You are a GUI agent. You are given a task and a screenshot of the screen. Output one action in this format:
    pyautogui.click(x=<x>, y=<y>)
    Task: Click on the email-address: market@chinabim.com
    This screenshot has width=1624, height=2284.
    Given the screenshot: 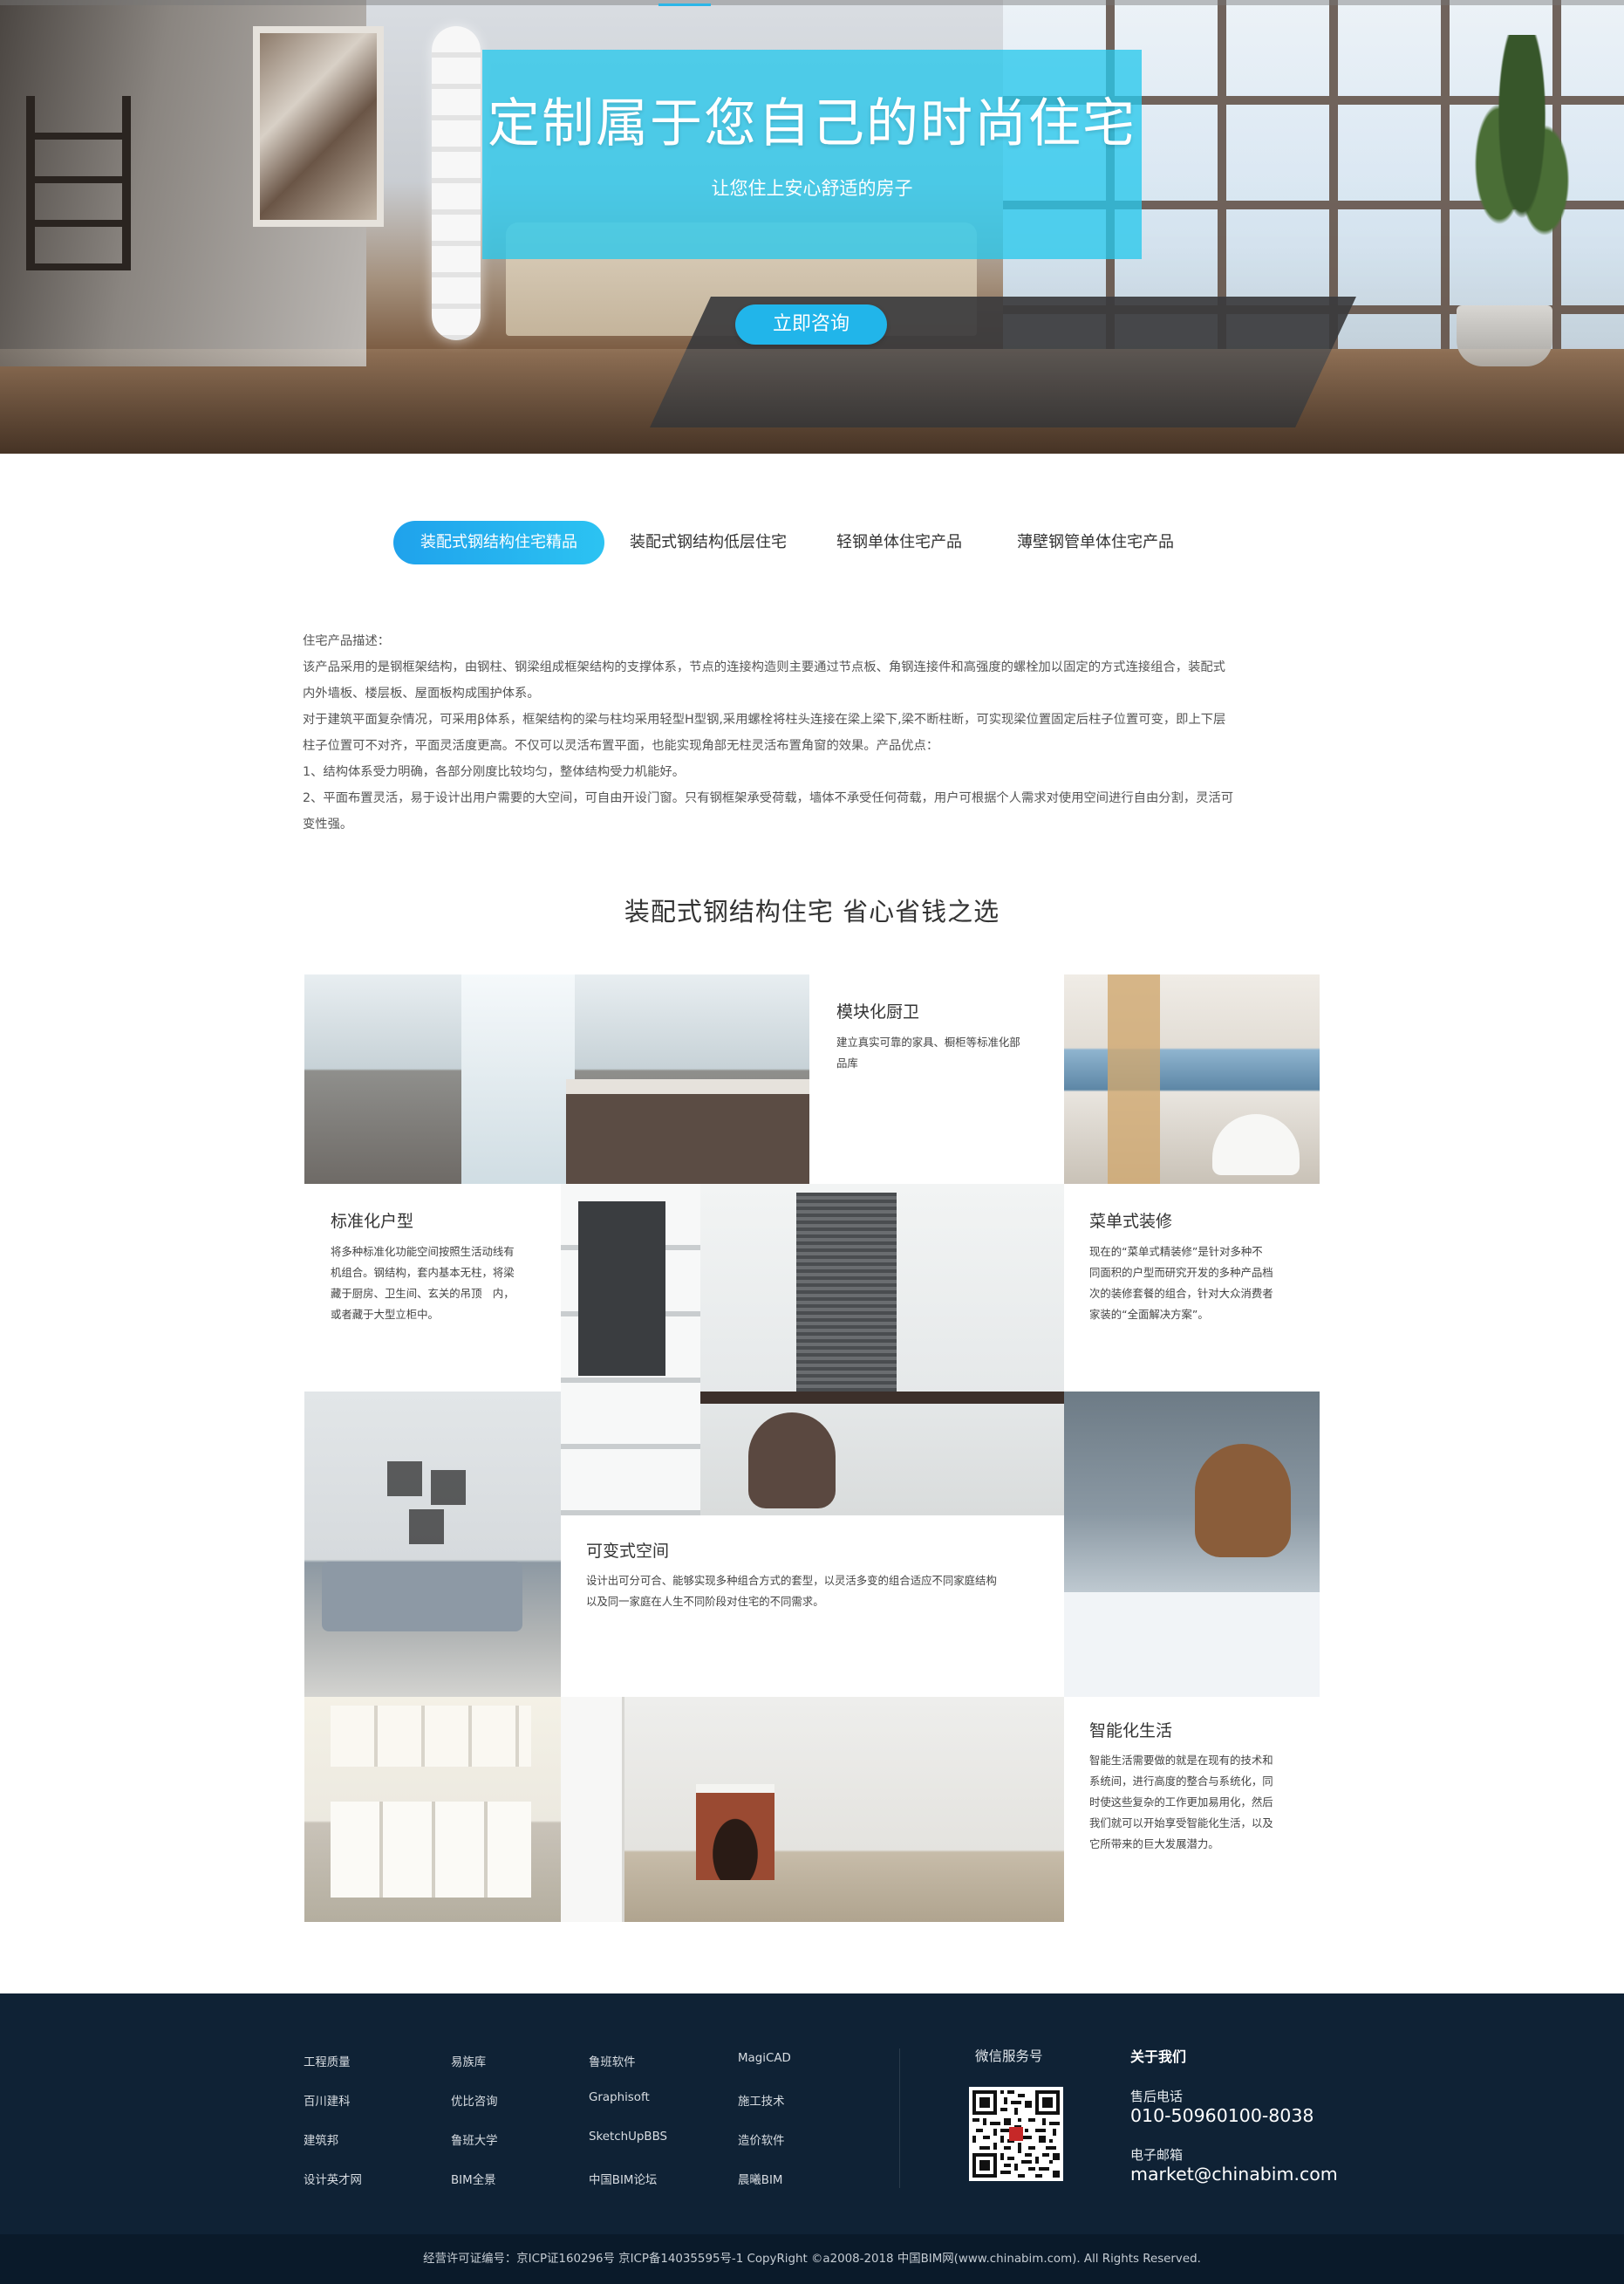 What is the action you would take?
    pyautogui.click(x=1234, y=2174)
    